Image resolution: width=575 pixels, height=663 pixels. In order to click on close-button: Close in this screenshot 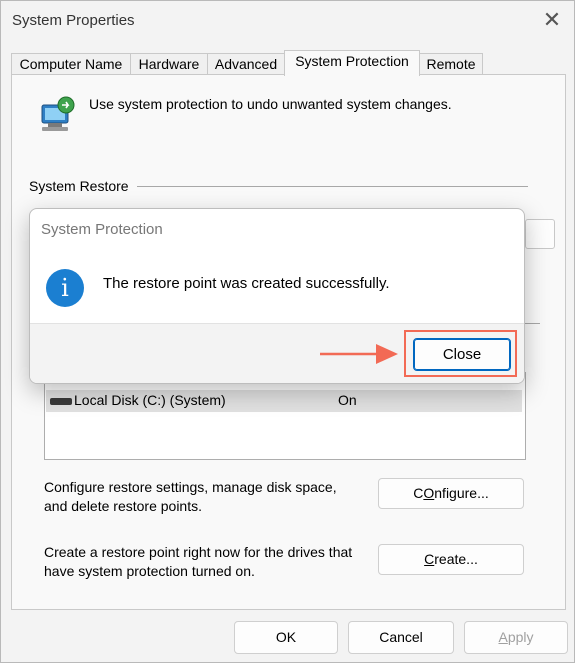, I will do `click(462, 354)`.